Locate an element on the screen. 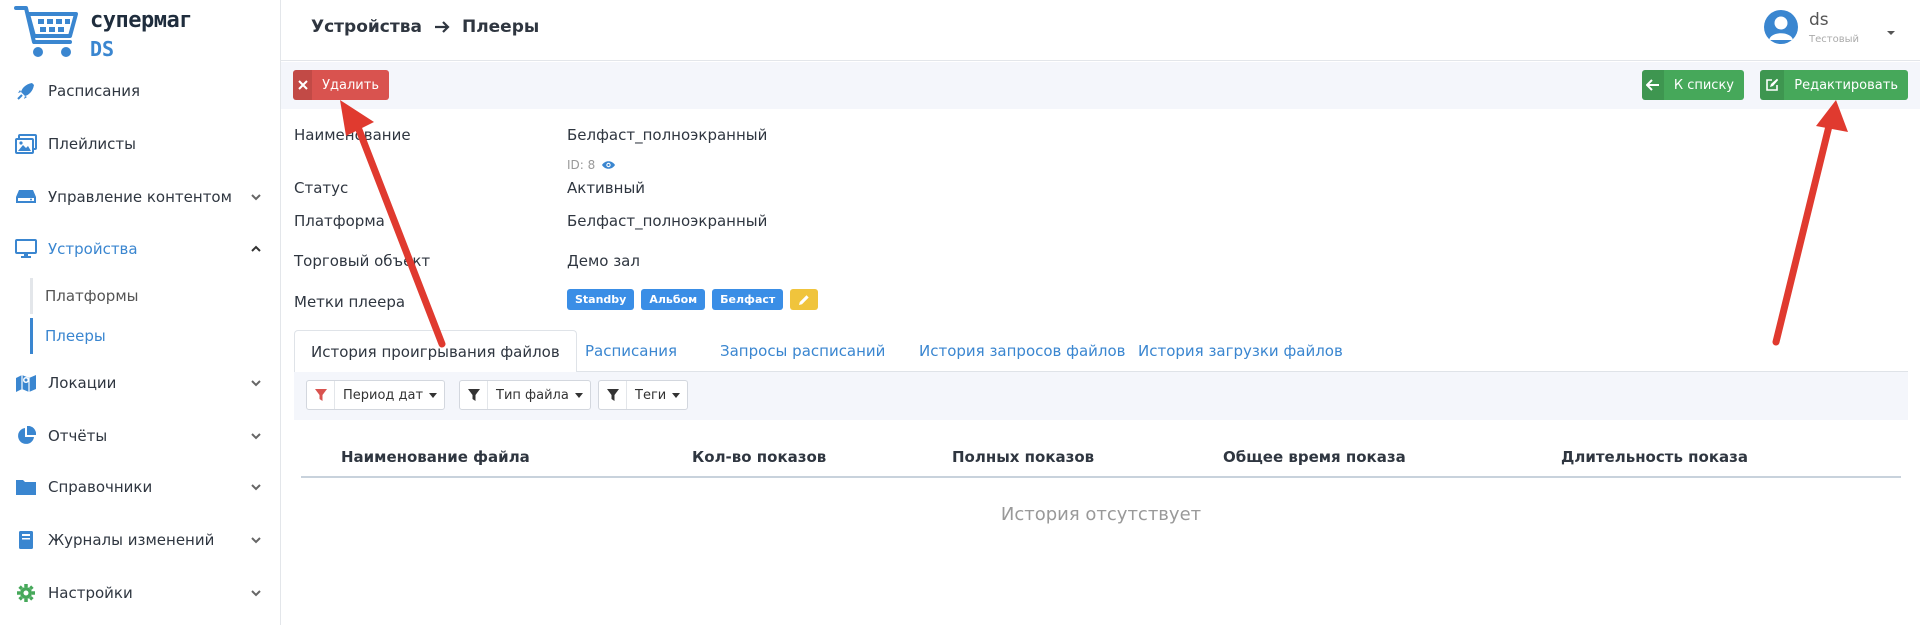  gear-icon is located at coordinates (26, 593).